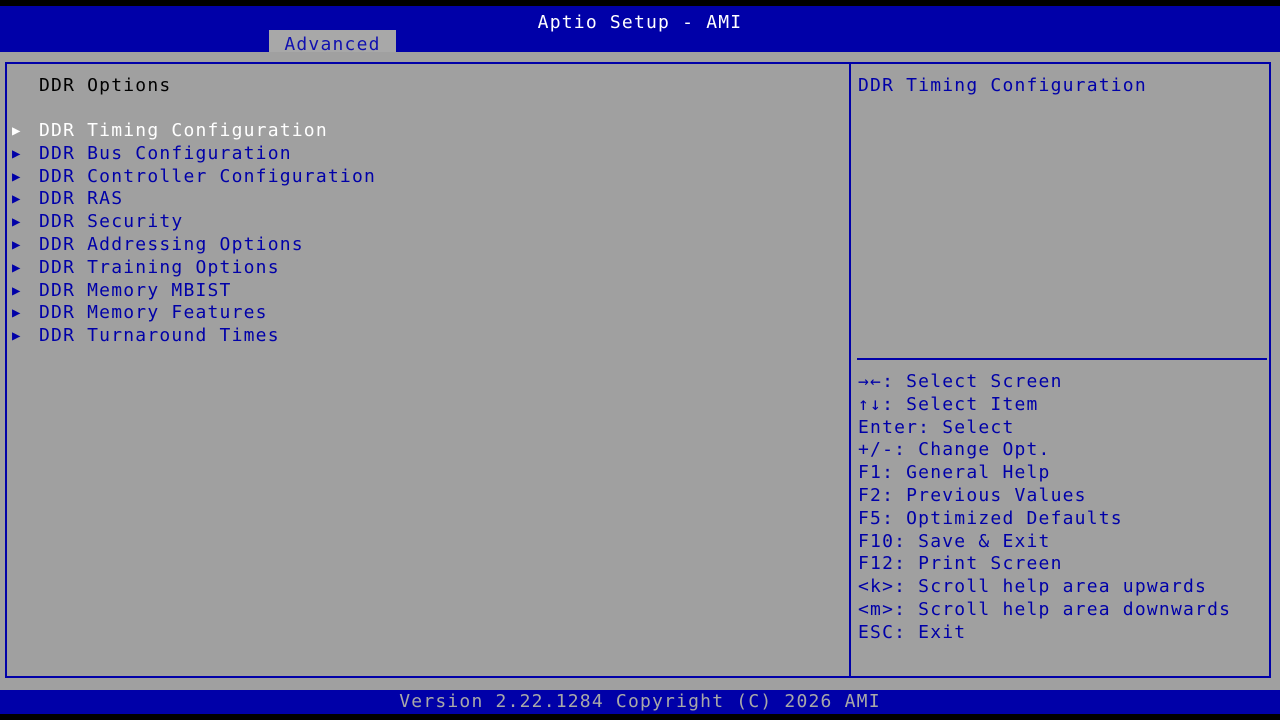  I want to click on menu-item-ddr-controller-configuration: ▶ DDR Controller Configuration, so click(422, 177).